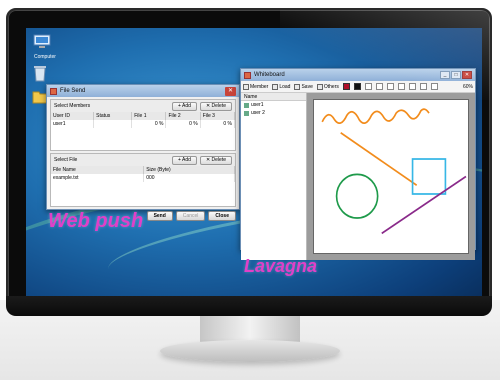  I want to click on member-icon, so click(246, 86).